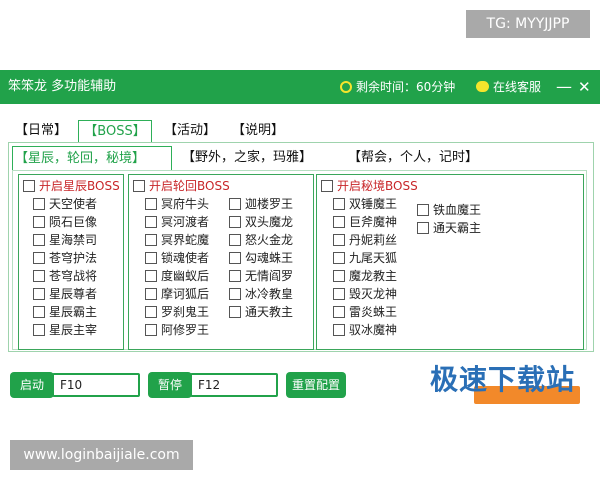 The width and height of the screenshot is (600, 480). Describe the element at coordinates (185, 240) in the screenshot. I see `item-label: 冥界蛇魔` at that location.